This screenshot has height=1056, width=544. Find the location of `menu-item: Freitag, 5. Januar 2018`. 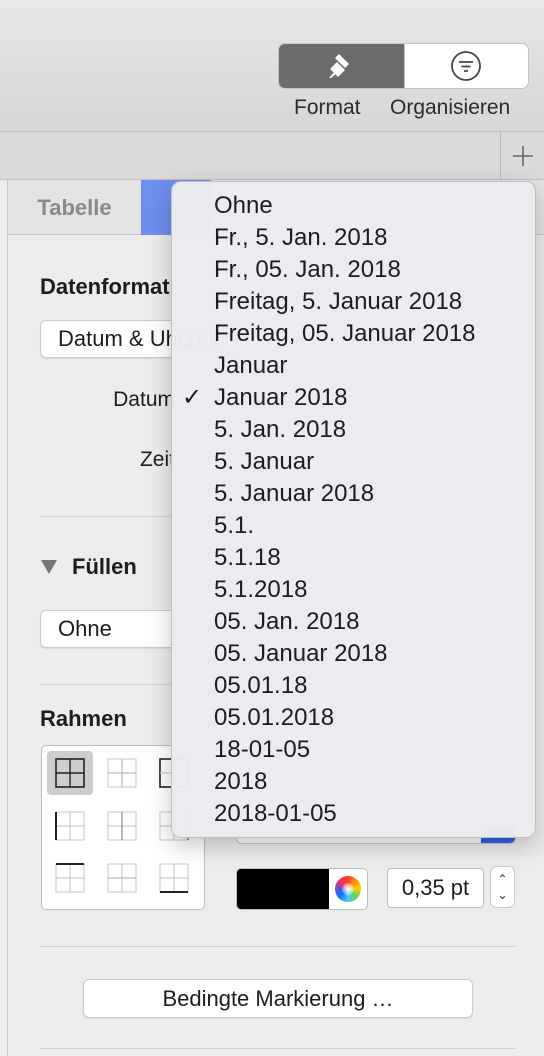

menu-item: Freitag, 5. Januar 2018 is located at coordinates (353, 302).